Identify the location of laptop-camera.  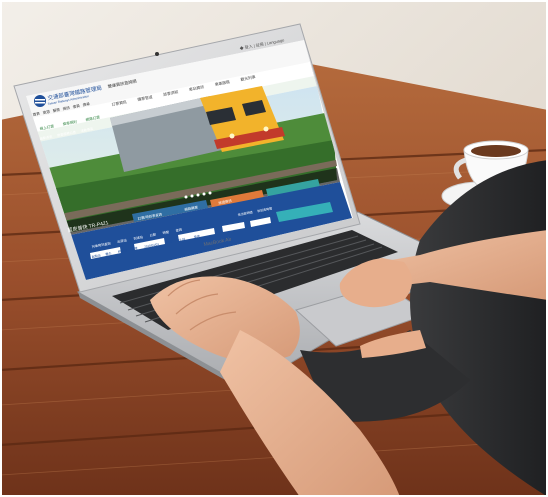
(157, 54).